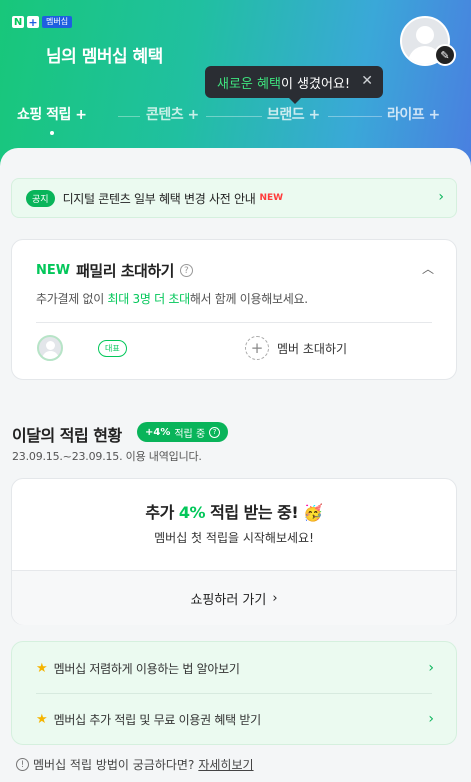  What do you see at coordinates (18, 22) in the screenshot?
I see `naver-n-icon: N` at bounding box center [18, 22].